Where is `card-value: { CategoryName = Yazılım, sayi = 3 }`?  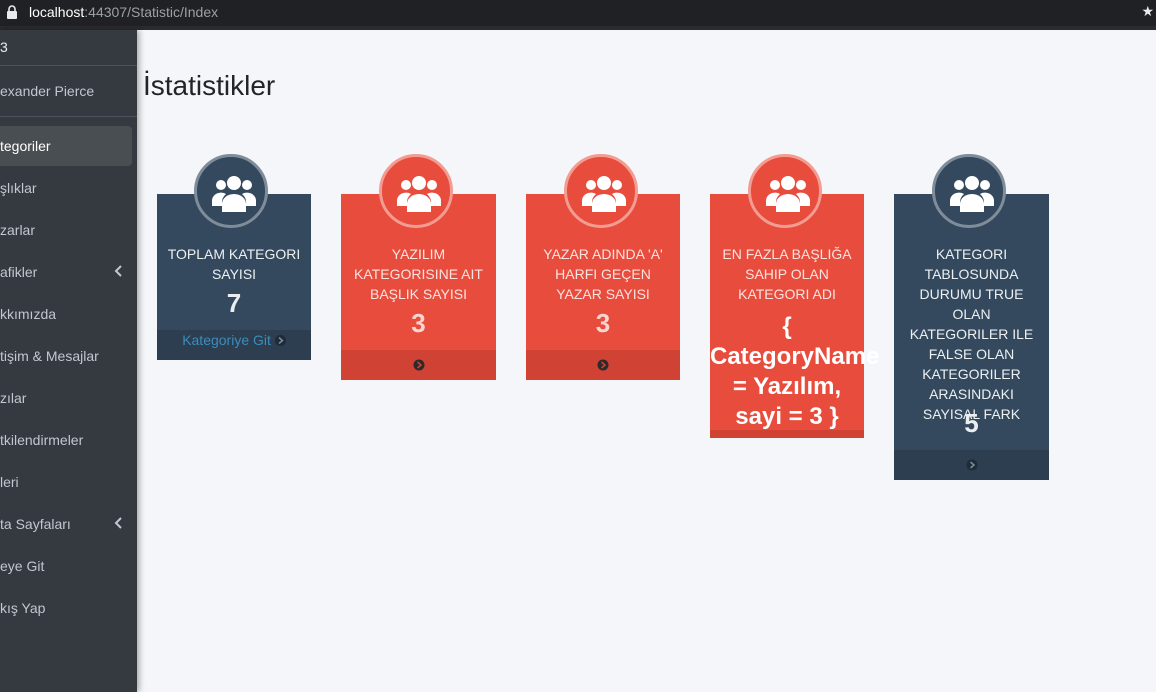 card-value: { CategoryName = Yazılım, sayi = 3 } is located at coordinates (799, 372).